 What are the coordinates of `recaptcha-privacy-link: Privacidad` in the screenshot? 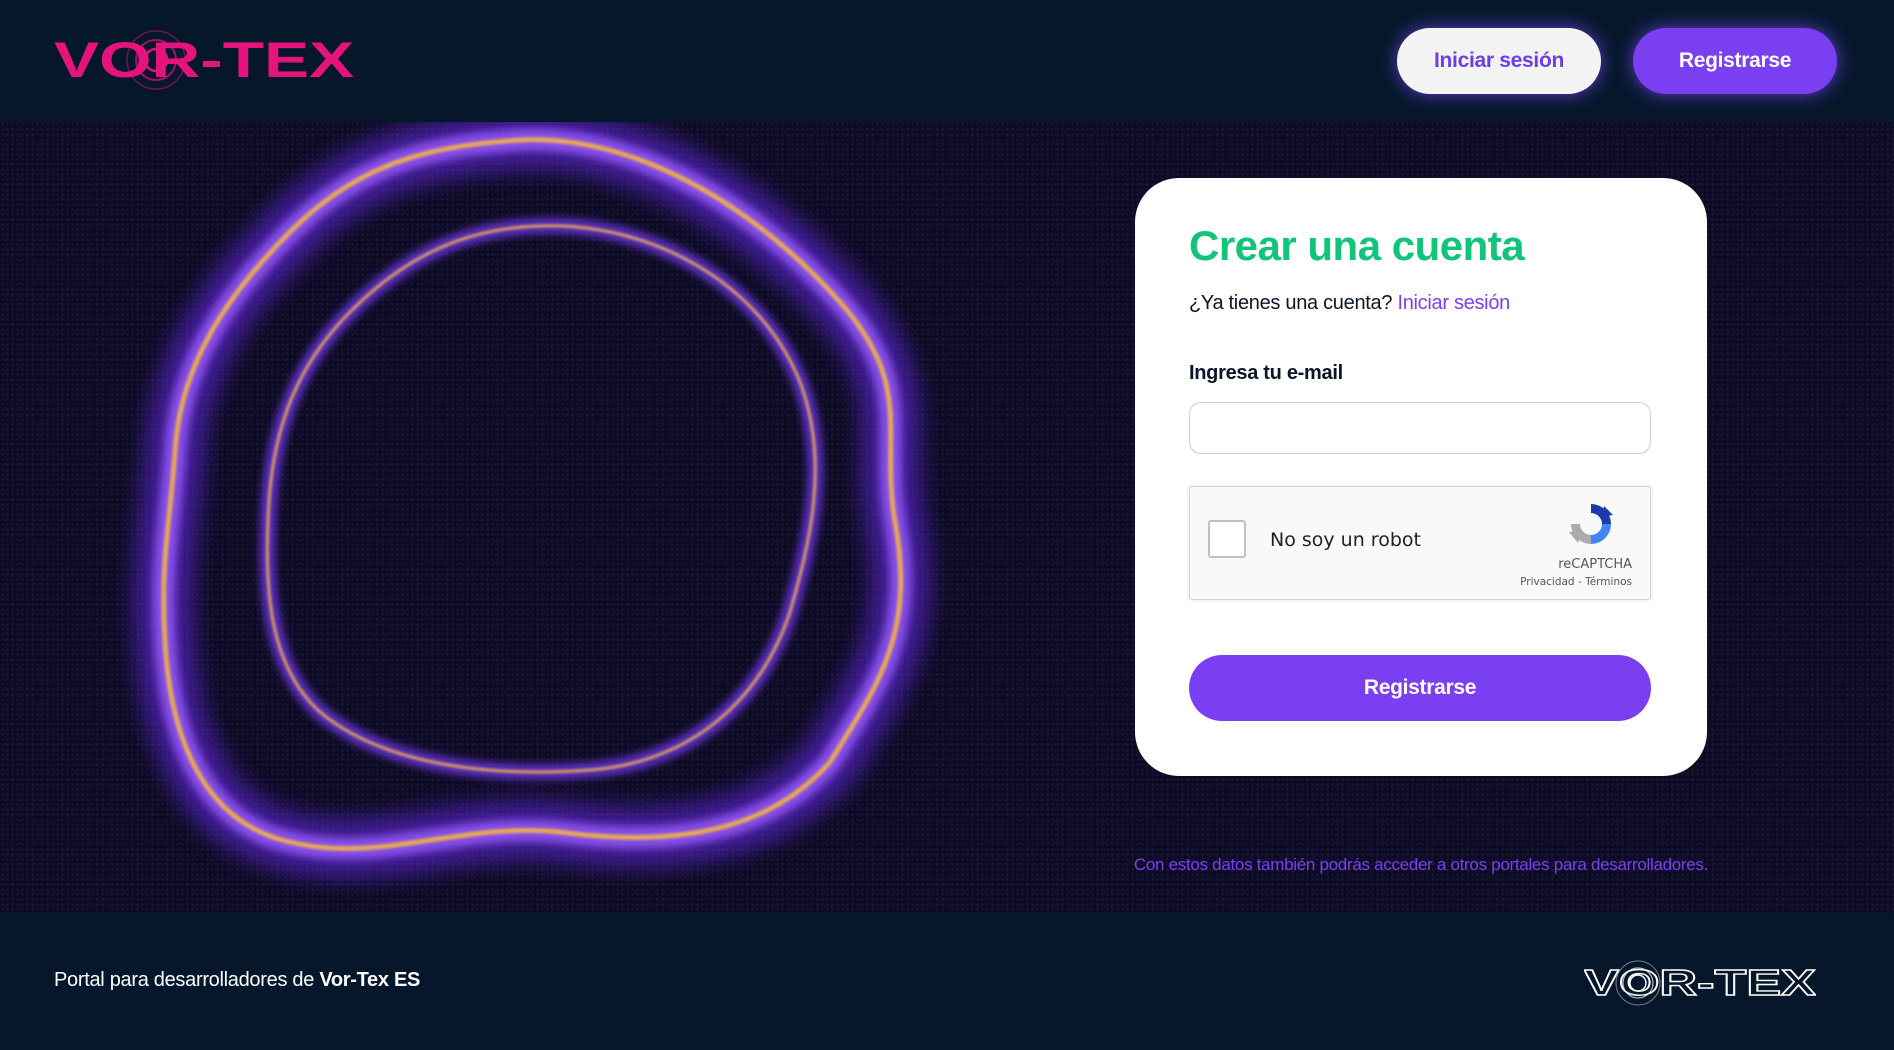 It's located at (1547, 582).